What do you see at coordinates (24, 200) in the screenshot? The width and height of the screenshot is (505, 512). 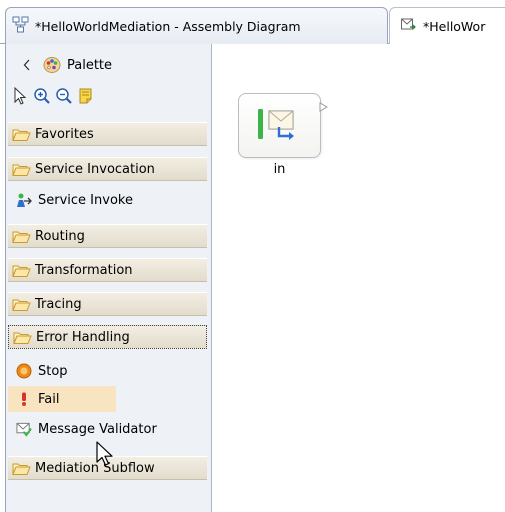 I see `service-invoke-icon` at bounding box center [24, 200].